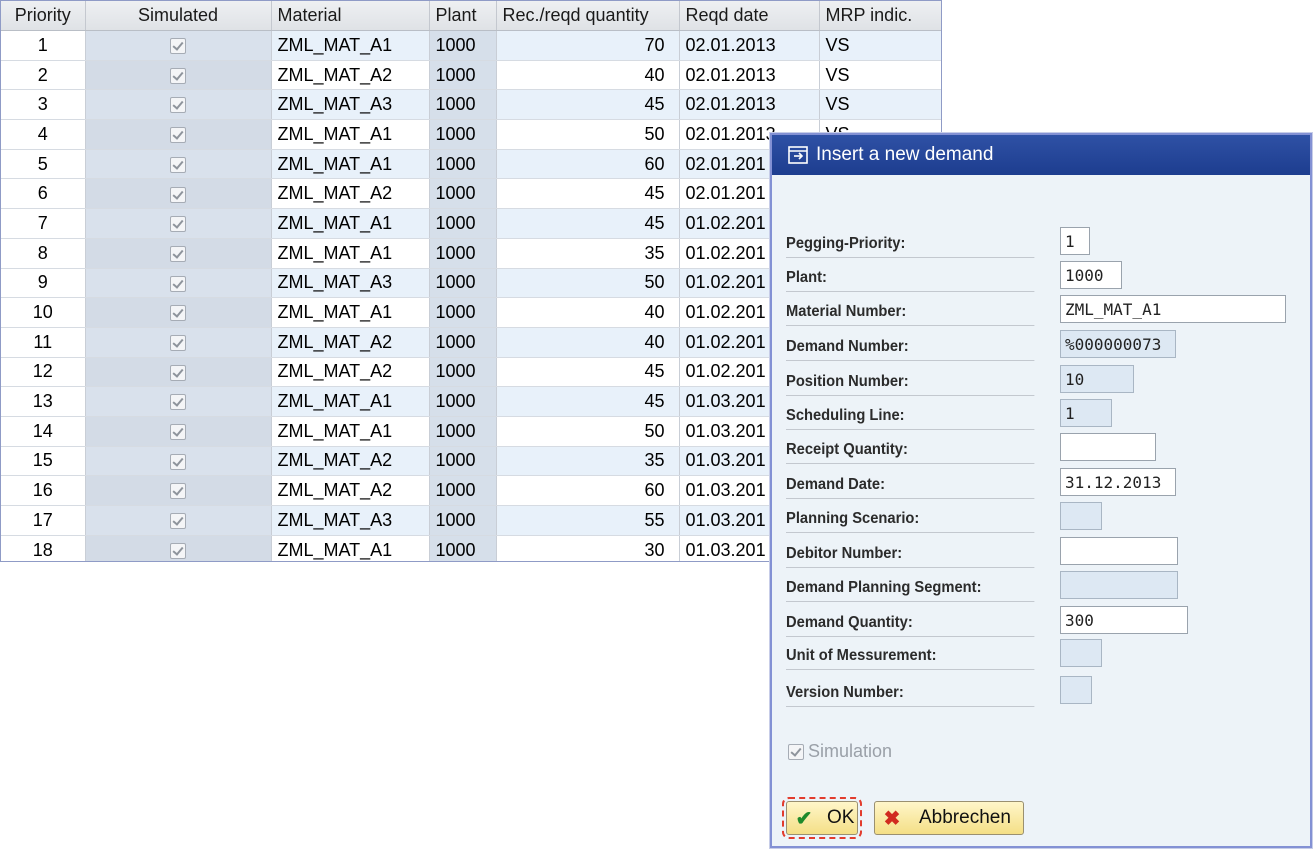 This screenshot has width=1313, height=849. I want to click on priority-cell: 7, so click(43, 223).